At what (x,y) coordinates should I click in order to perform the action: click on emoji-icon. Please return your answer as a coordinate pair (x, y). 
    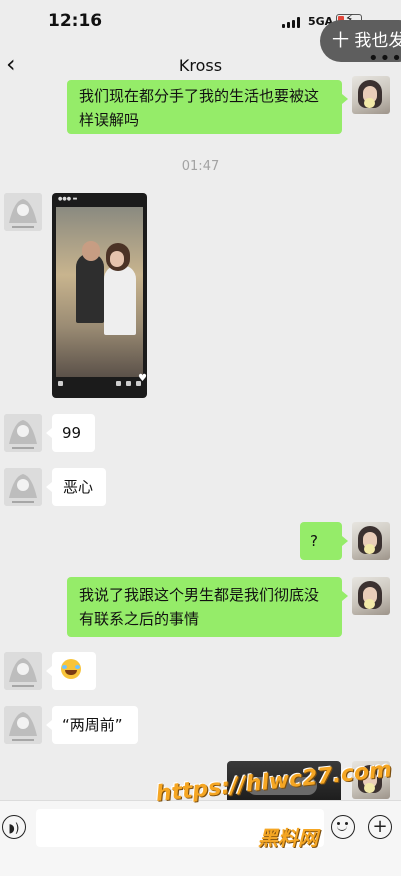
    Looking at the image, I should click on (343, 827).